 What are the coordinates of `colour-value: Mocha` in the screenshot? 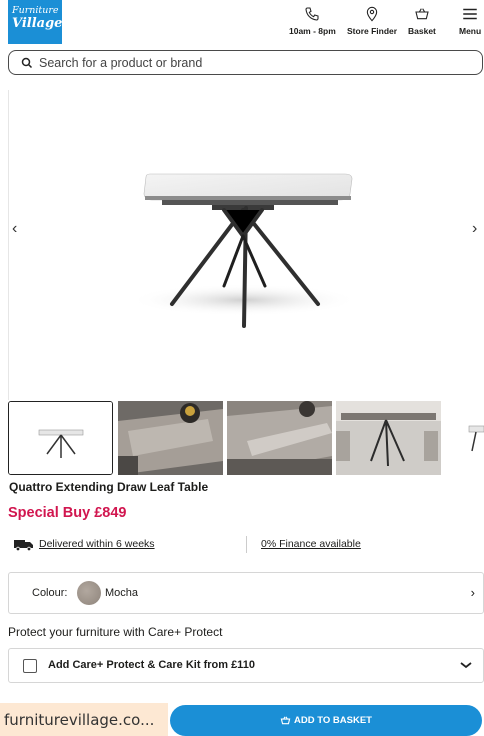 It's located at (122, 593).